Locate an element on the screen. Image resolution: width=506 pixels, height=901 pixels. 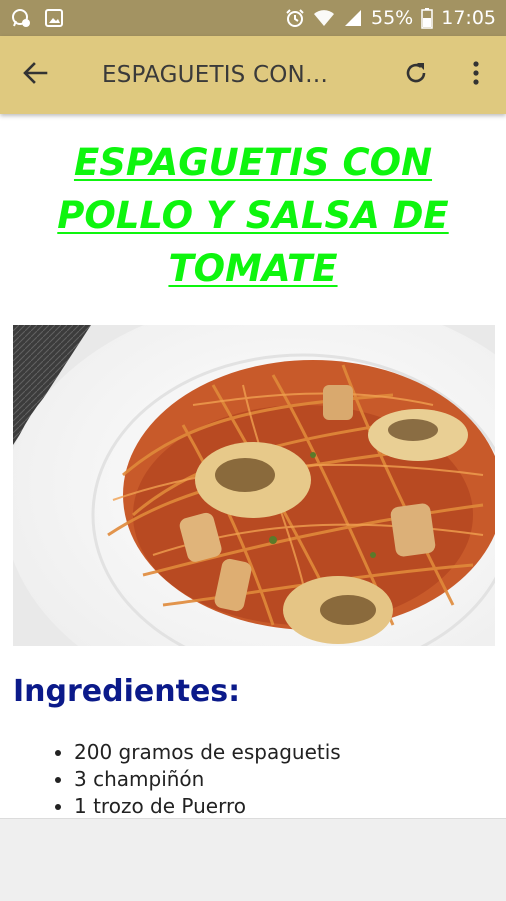
refresh-button is located at coordinates (416, 75).